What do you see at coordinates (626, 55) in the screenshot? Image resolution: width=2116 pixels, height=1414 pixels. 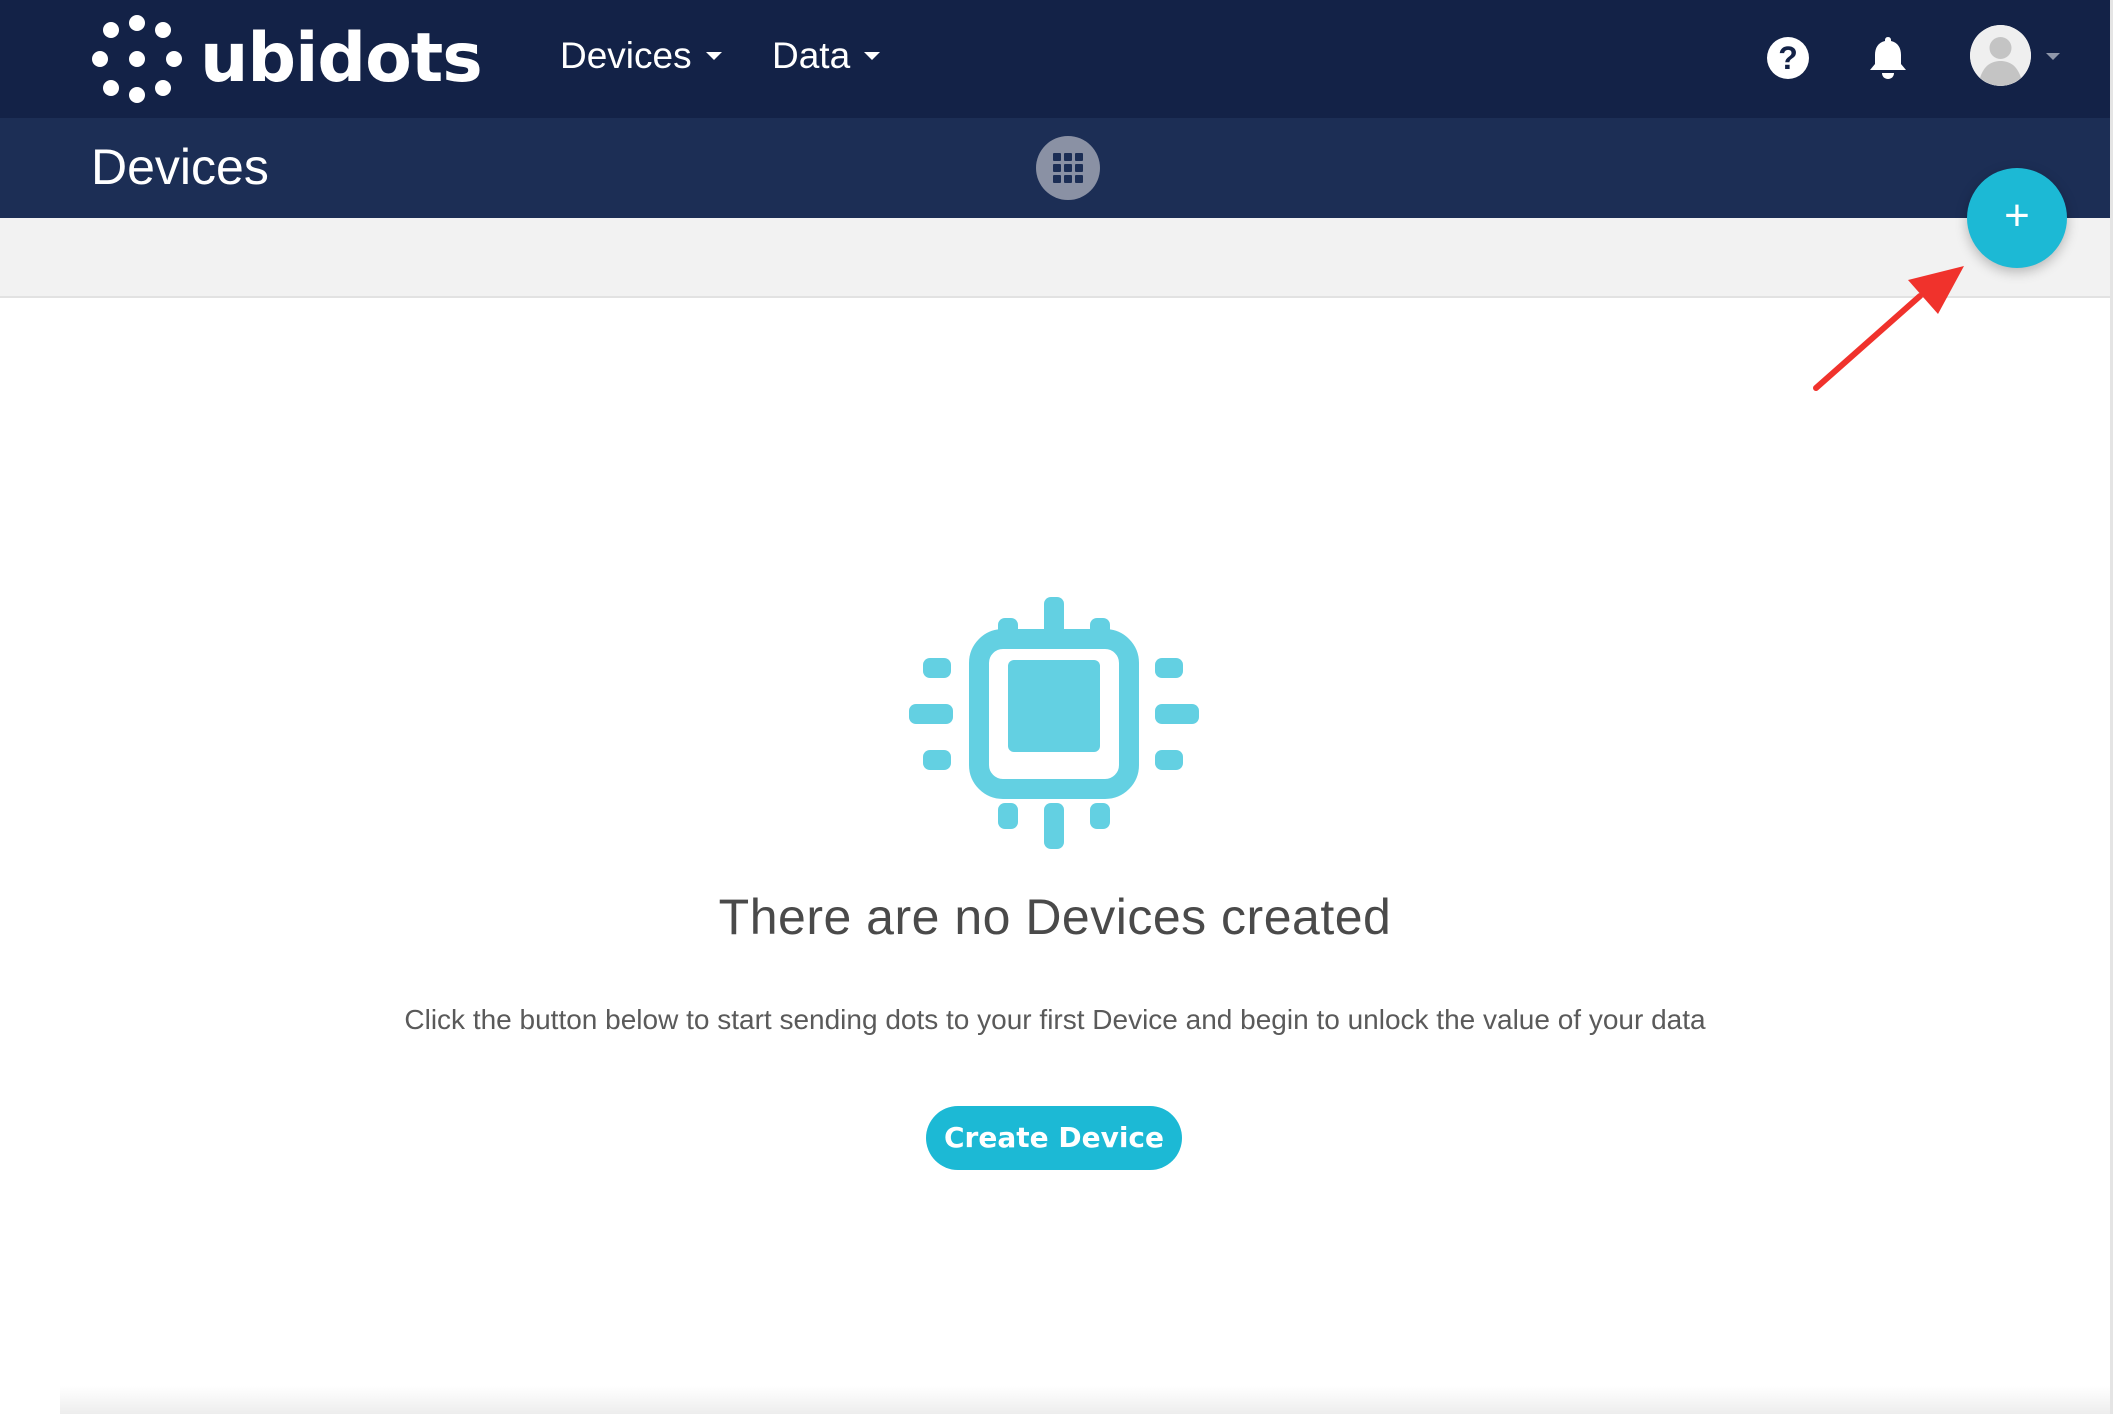 I see `nav-devices-label: Devices` at bounding box center [626, 55].